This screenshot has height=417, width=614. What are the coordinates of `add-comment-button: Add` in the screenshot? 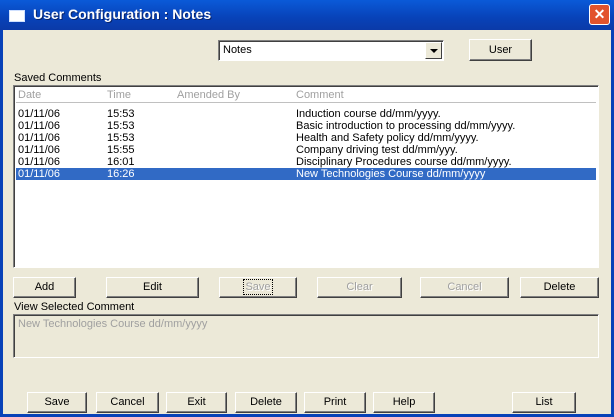 It's located at (44, 287).